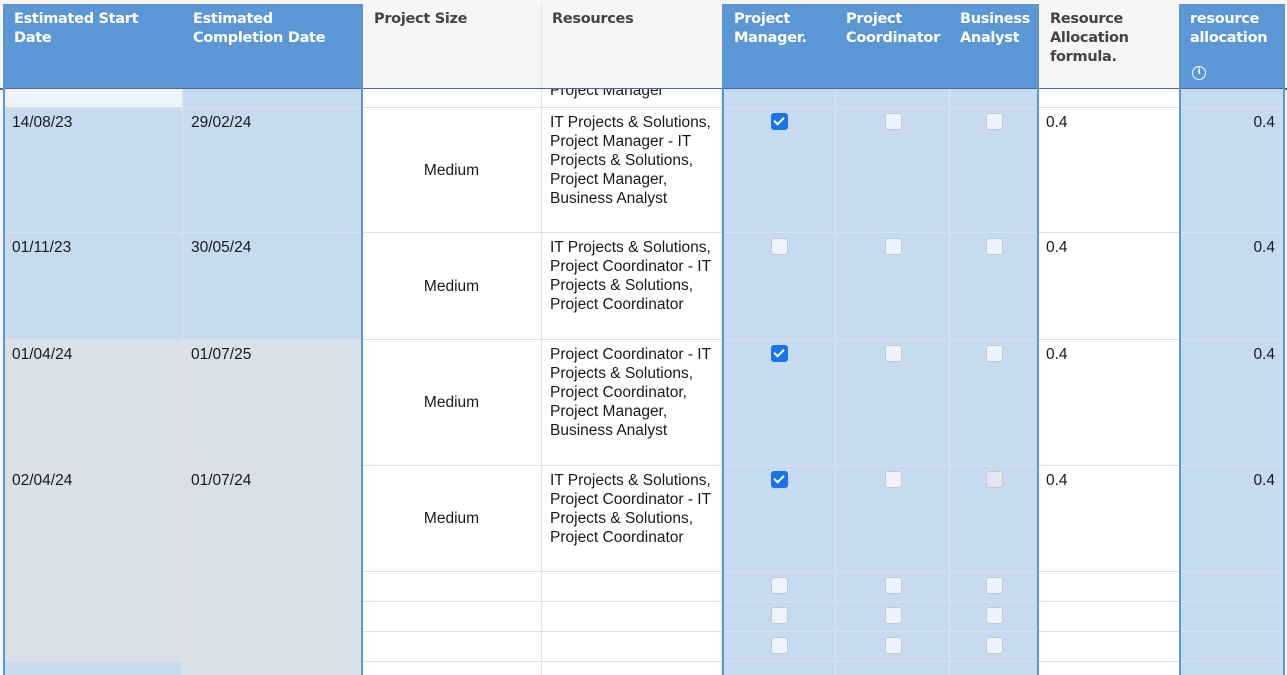 This screenshot has width=1287, height=675. What do you see at coordinates (93, 46) in the screenshot?
I see `header-estimated-start-date: Estimated Start Date` at bounding box center [93, 46].